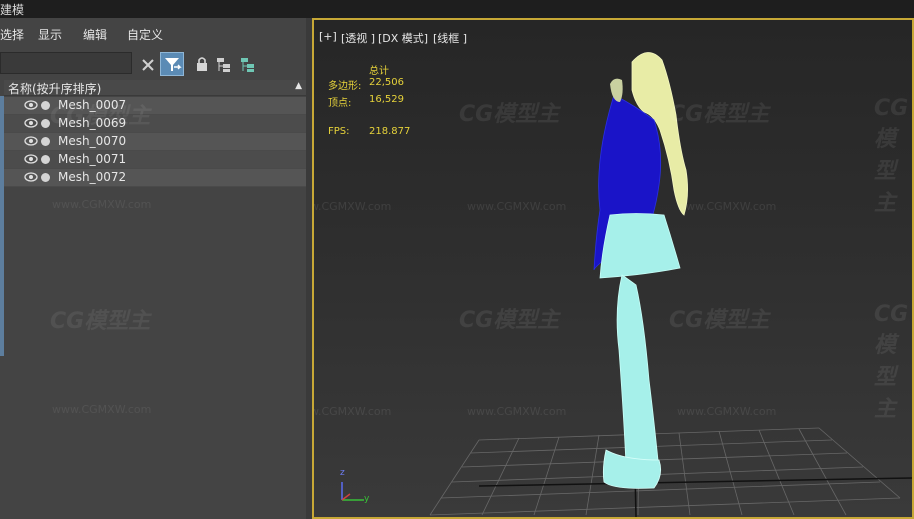  Describe the element at coordinates (92, 159) in the screenshot. I see `object-name: Mesh_0071` at that location.